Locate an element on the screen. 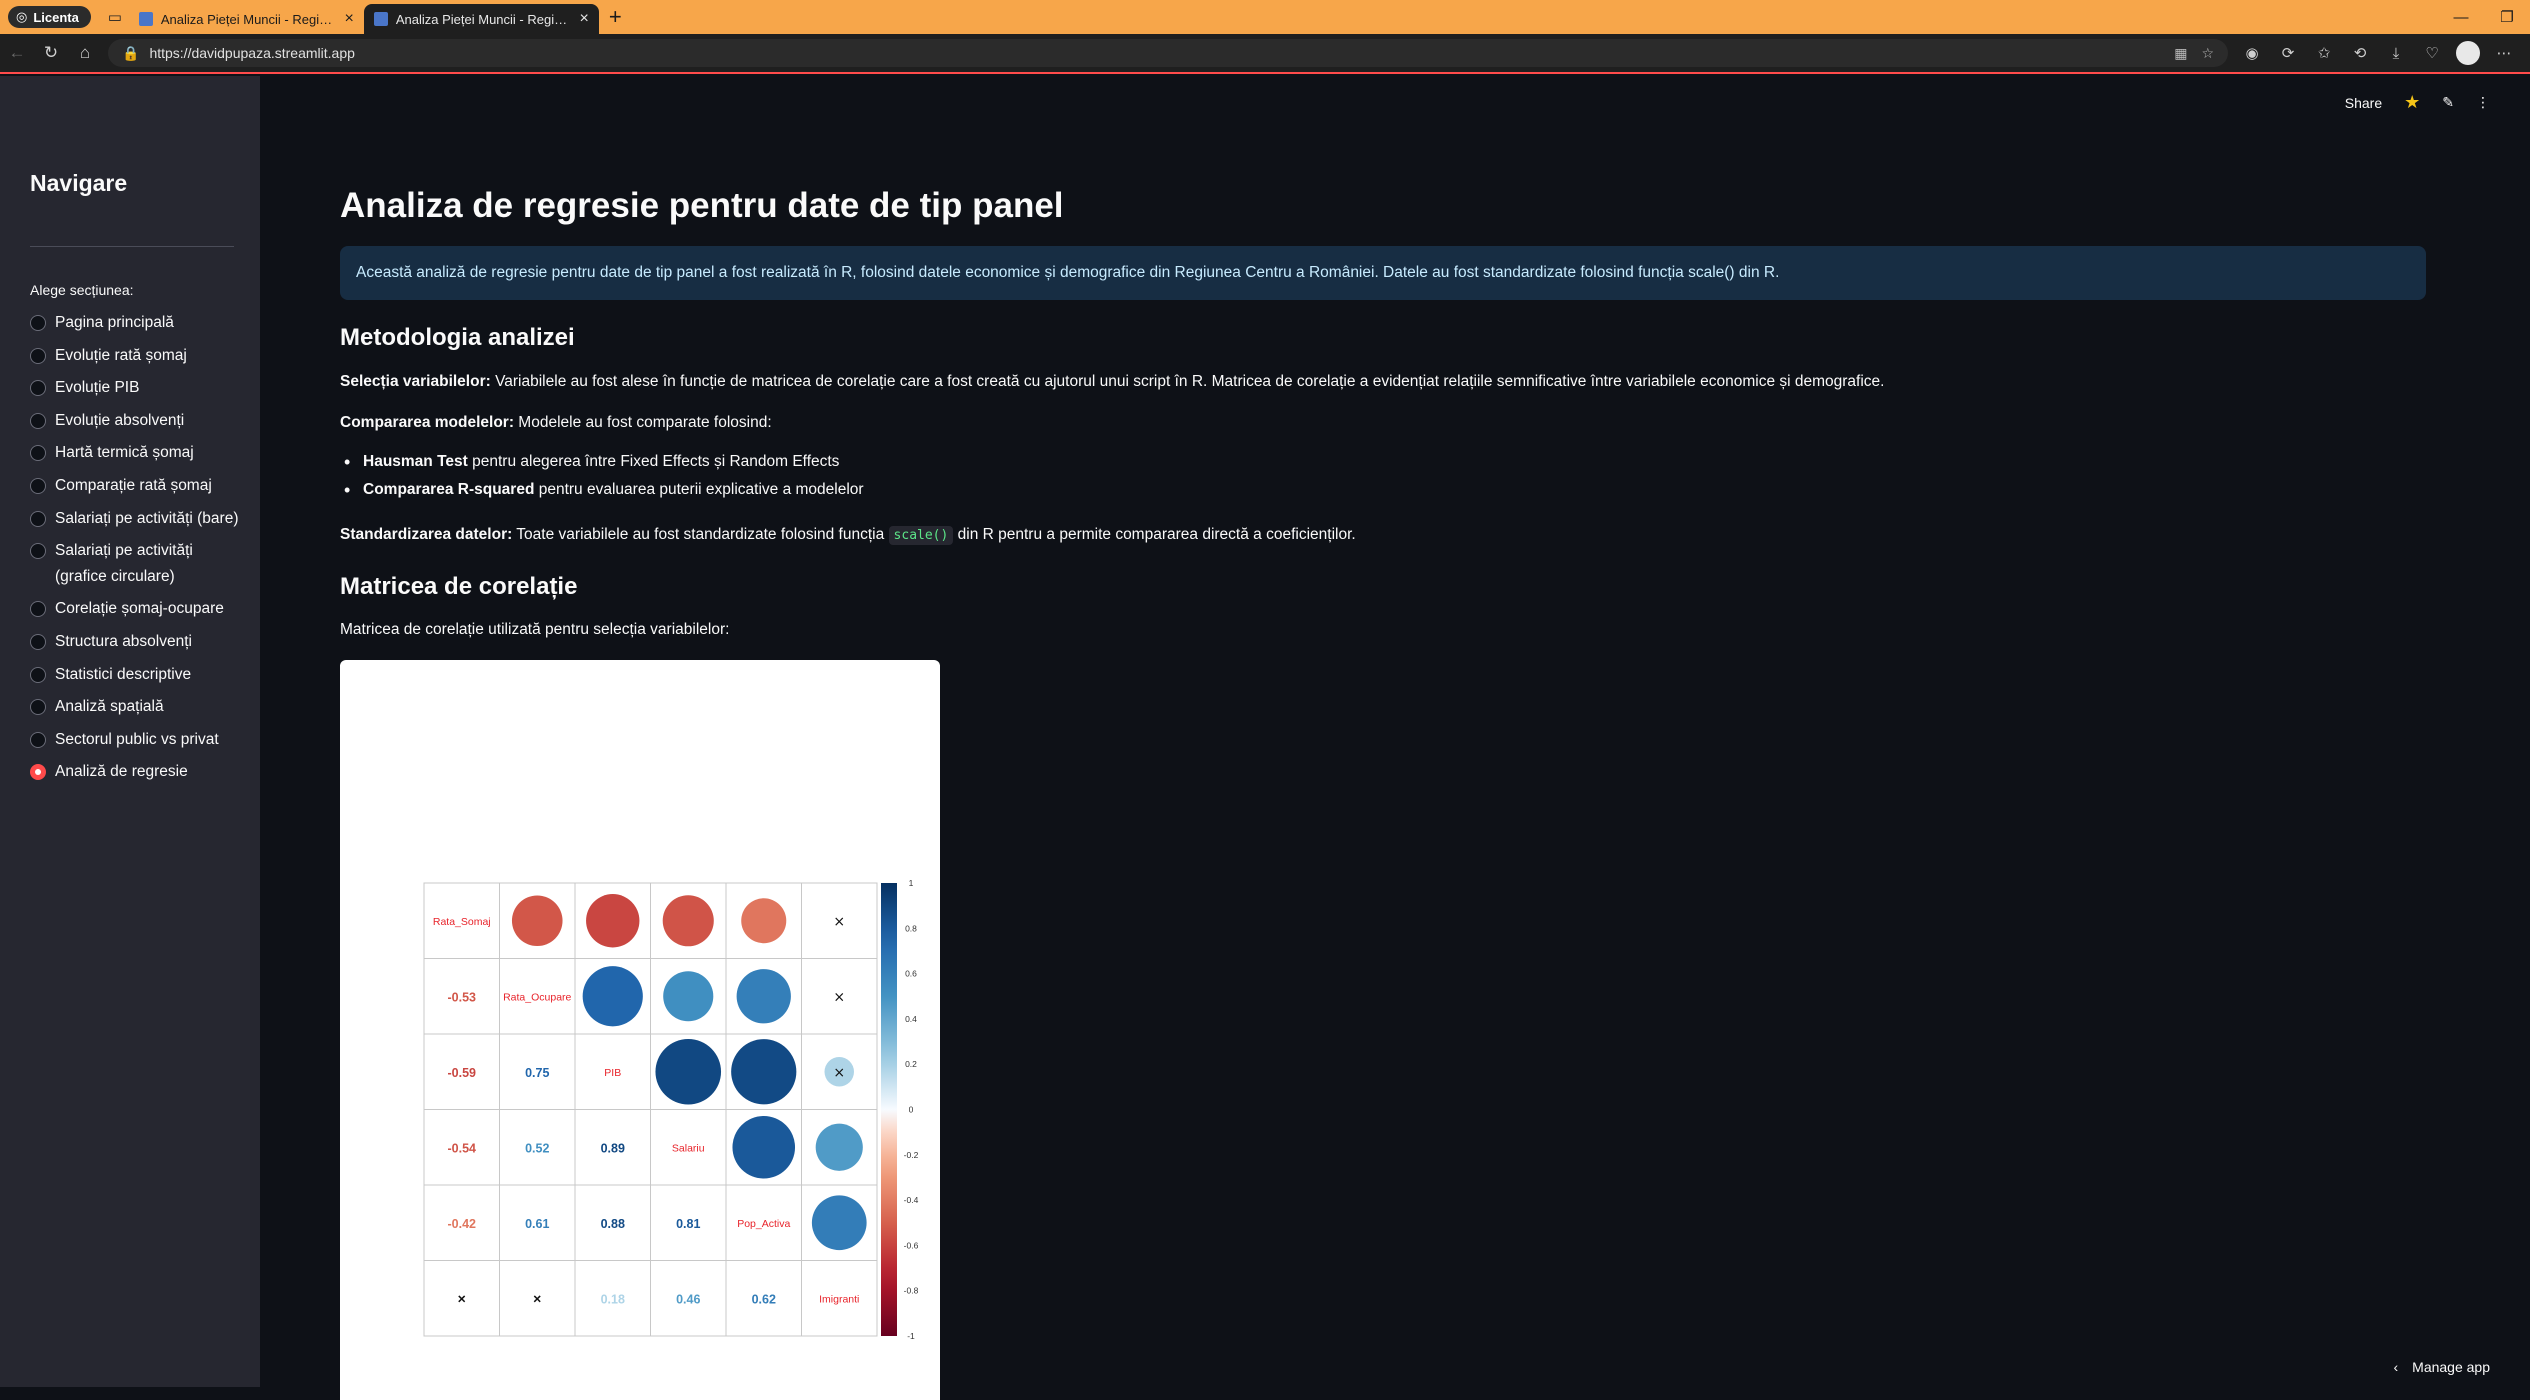 The image size is (2530, 1400). favorite-star-icon: ☆ is located at coordinates (2207, 53).